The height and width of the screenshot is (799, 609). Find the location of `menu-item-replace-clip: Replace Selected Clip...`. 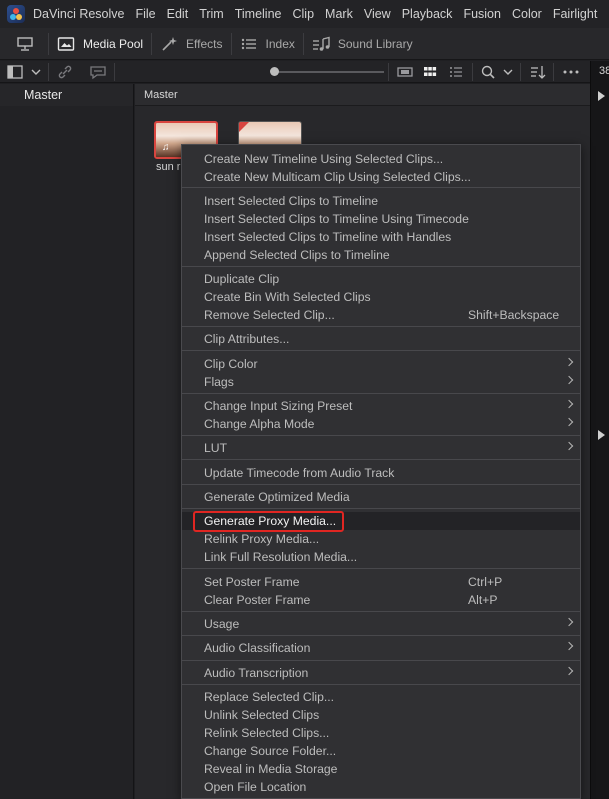

menu-item-replace-clip: Replace Selected Clip... is located at coordinates (381, 697).